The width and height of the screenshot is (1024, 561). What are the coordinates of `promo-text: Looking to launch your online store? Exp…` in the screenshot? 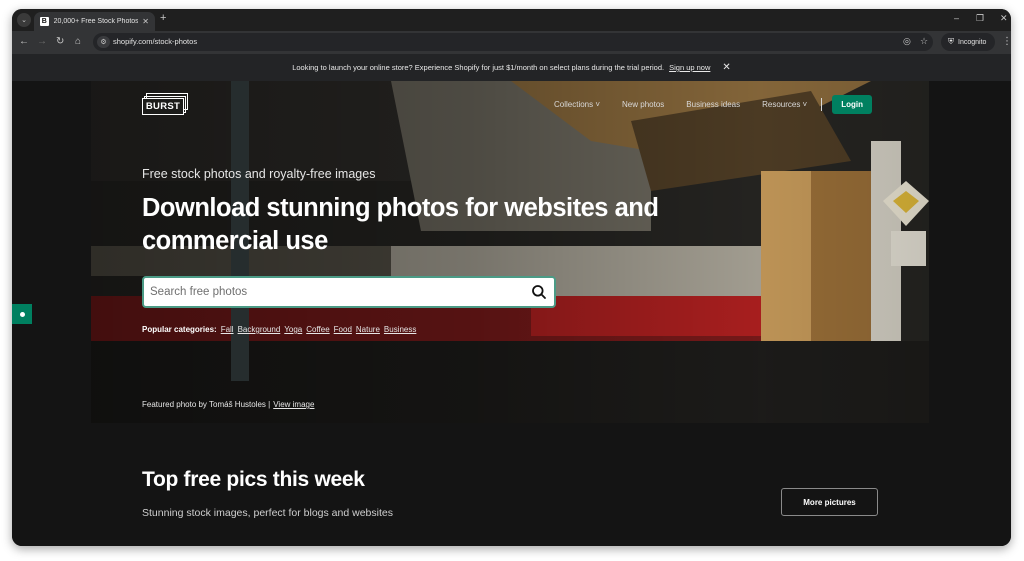 It's located at (478, 67).